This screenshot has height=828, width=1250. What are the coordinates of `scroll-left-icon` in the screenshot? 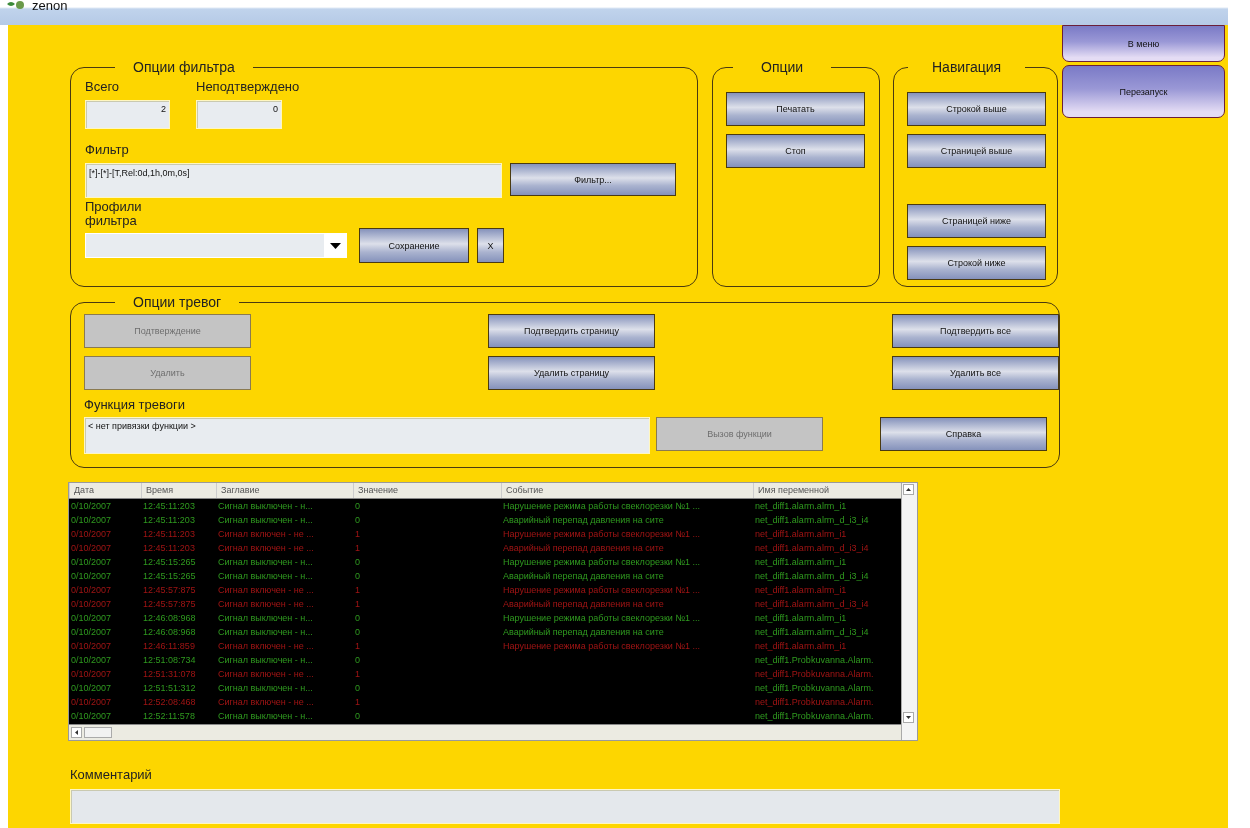 It's located at (76, 732).